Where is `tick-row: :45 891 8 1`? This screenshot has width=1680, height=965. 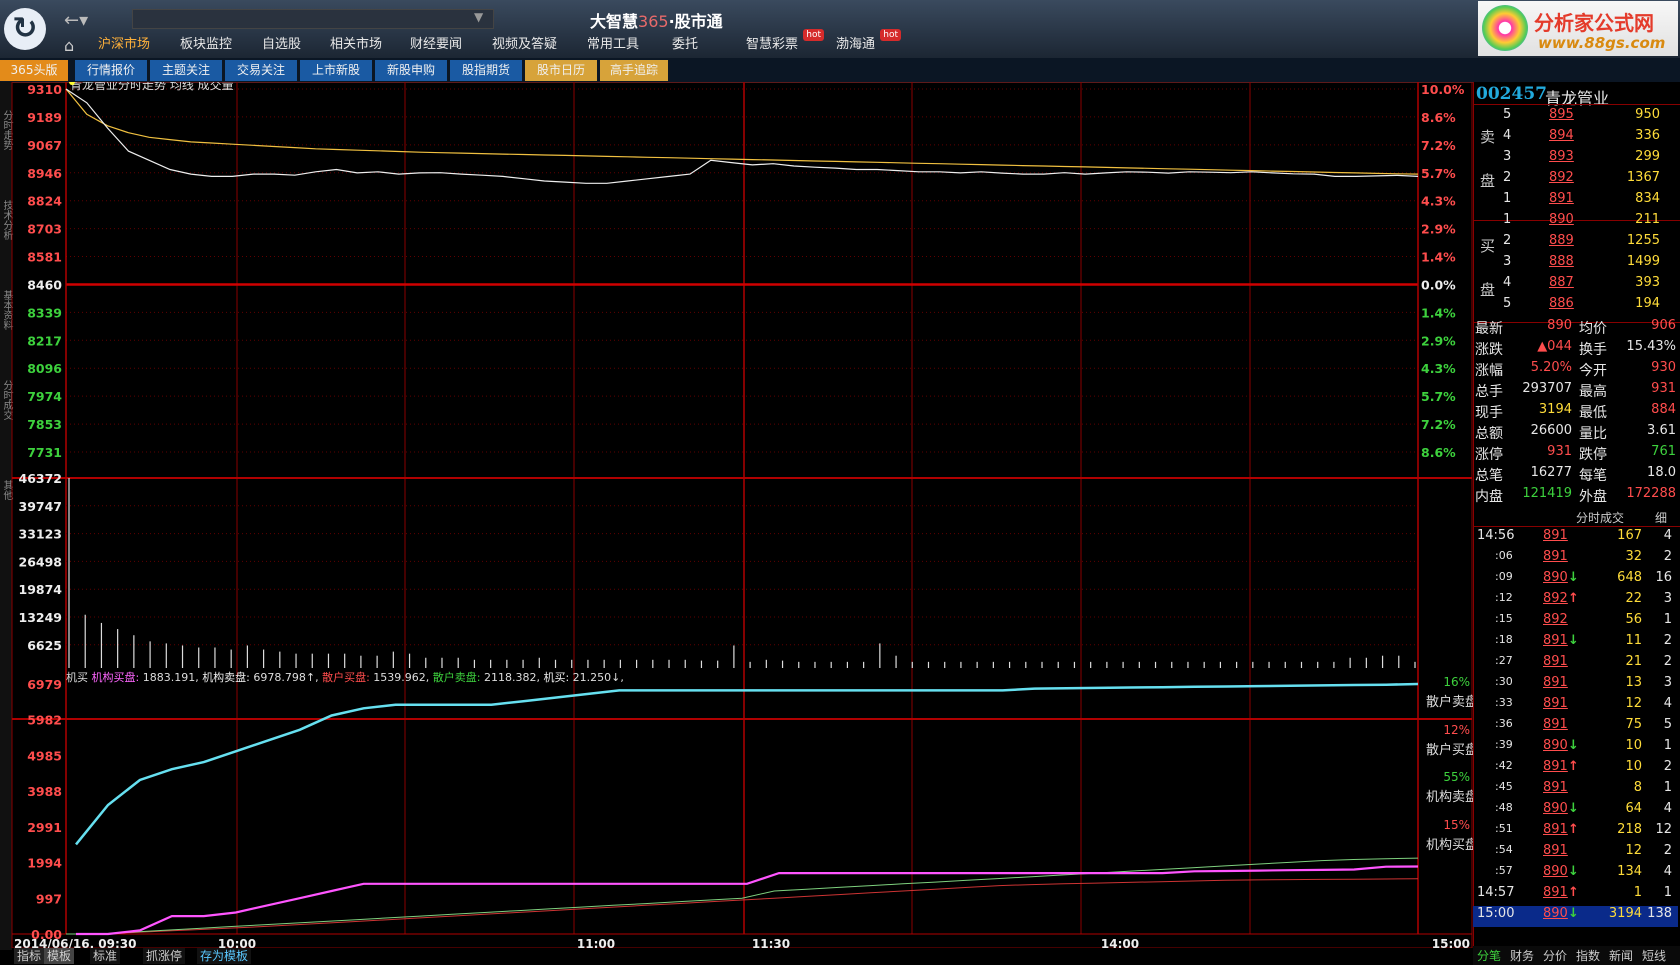 tick-row: :45 891 8 1 is located at coordinates (1575, 790).